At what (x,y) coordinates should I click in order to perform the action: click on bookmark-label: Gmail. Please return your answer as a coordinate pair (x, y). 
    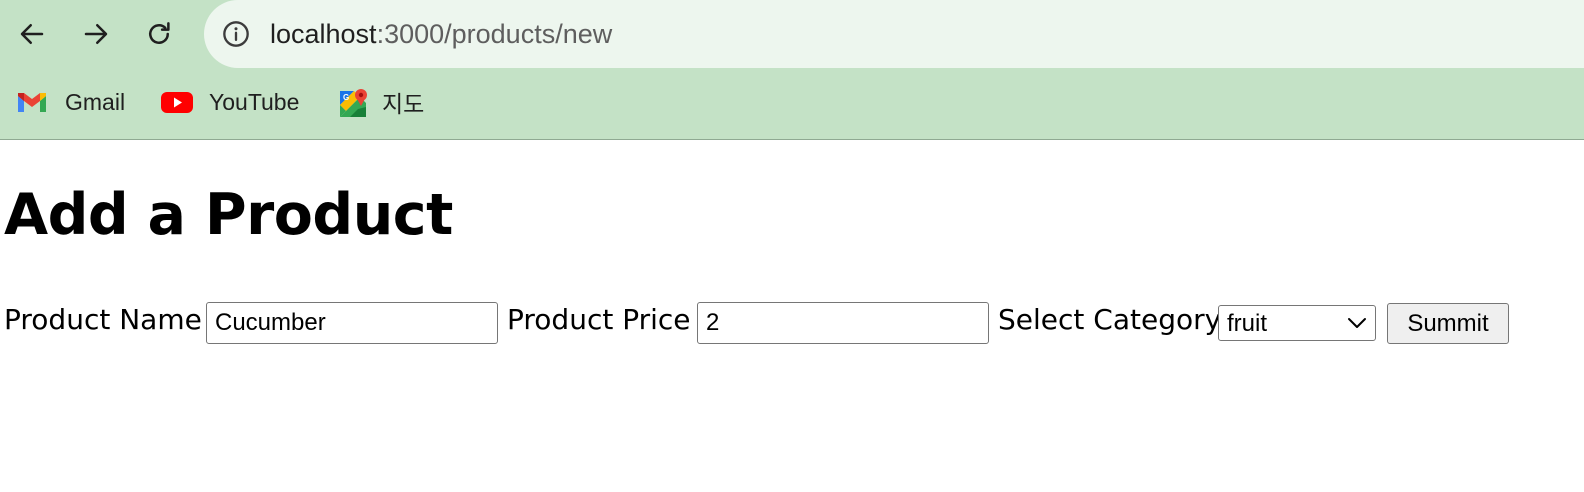
    Looking at the image, I should click on (95, 101).